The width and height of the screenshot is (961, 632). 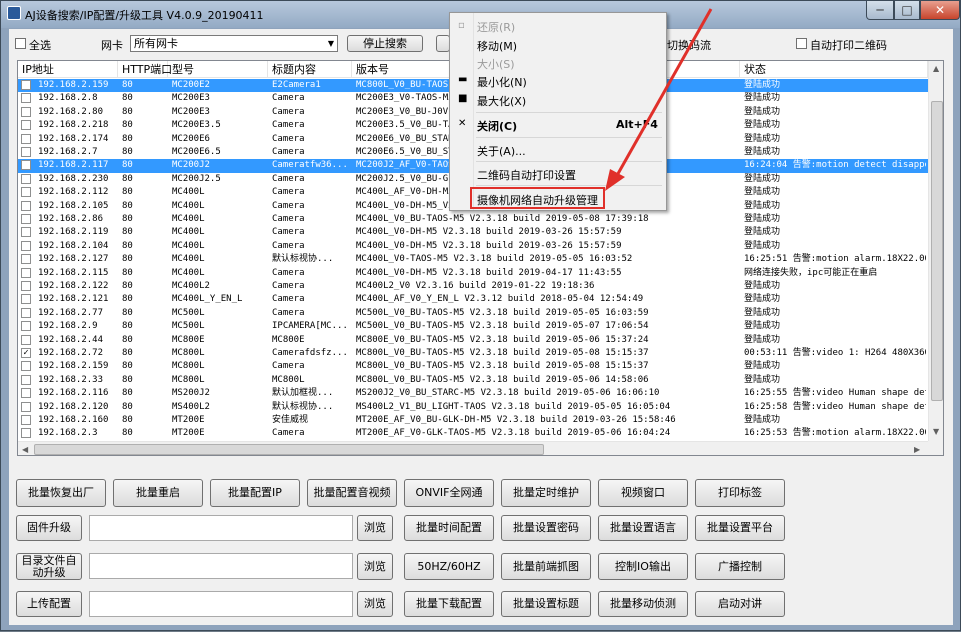 What do you see at coordinates (546, 566) in the screenshot?
I see `batch-button-row3-1: 批量前端抓图` at bounding box center [546, 566].